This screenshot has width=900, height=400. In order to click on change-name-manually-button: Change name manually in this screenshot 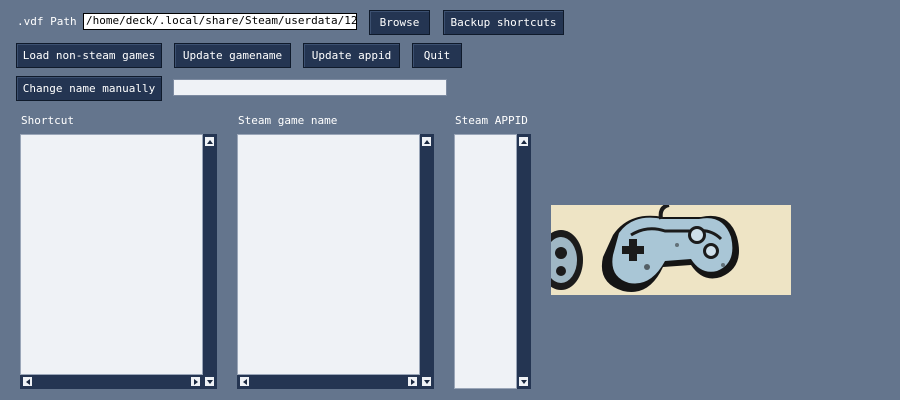, I will do `click(89, 88)`.